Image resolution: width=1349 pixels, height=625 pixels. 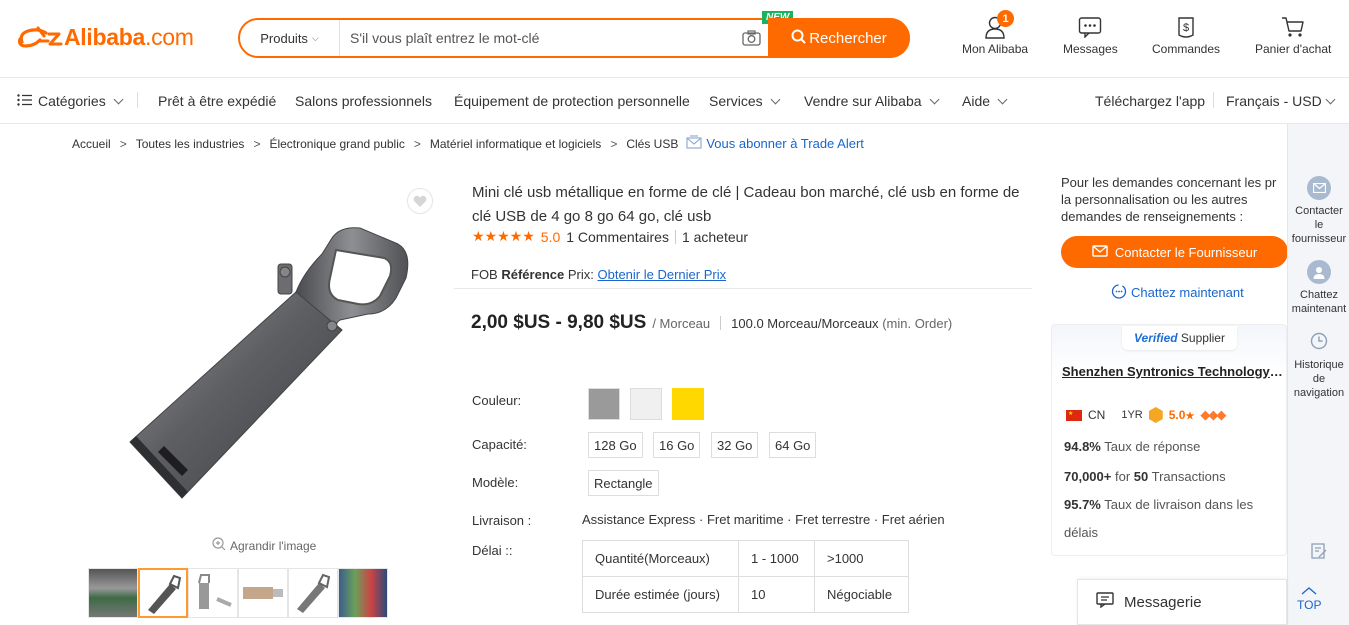 I want to click on reviews-link: 1 Commentaires, so click(x=617, y=237).